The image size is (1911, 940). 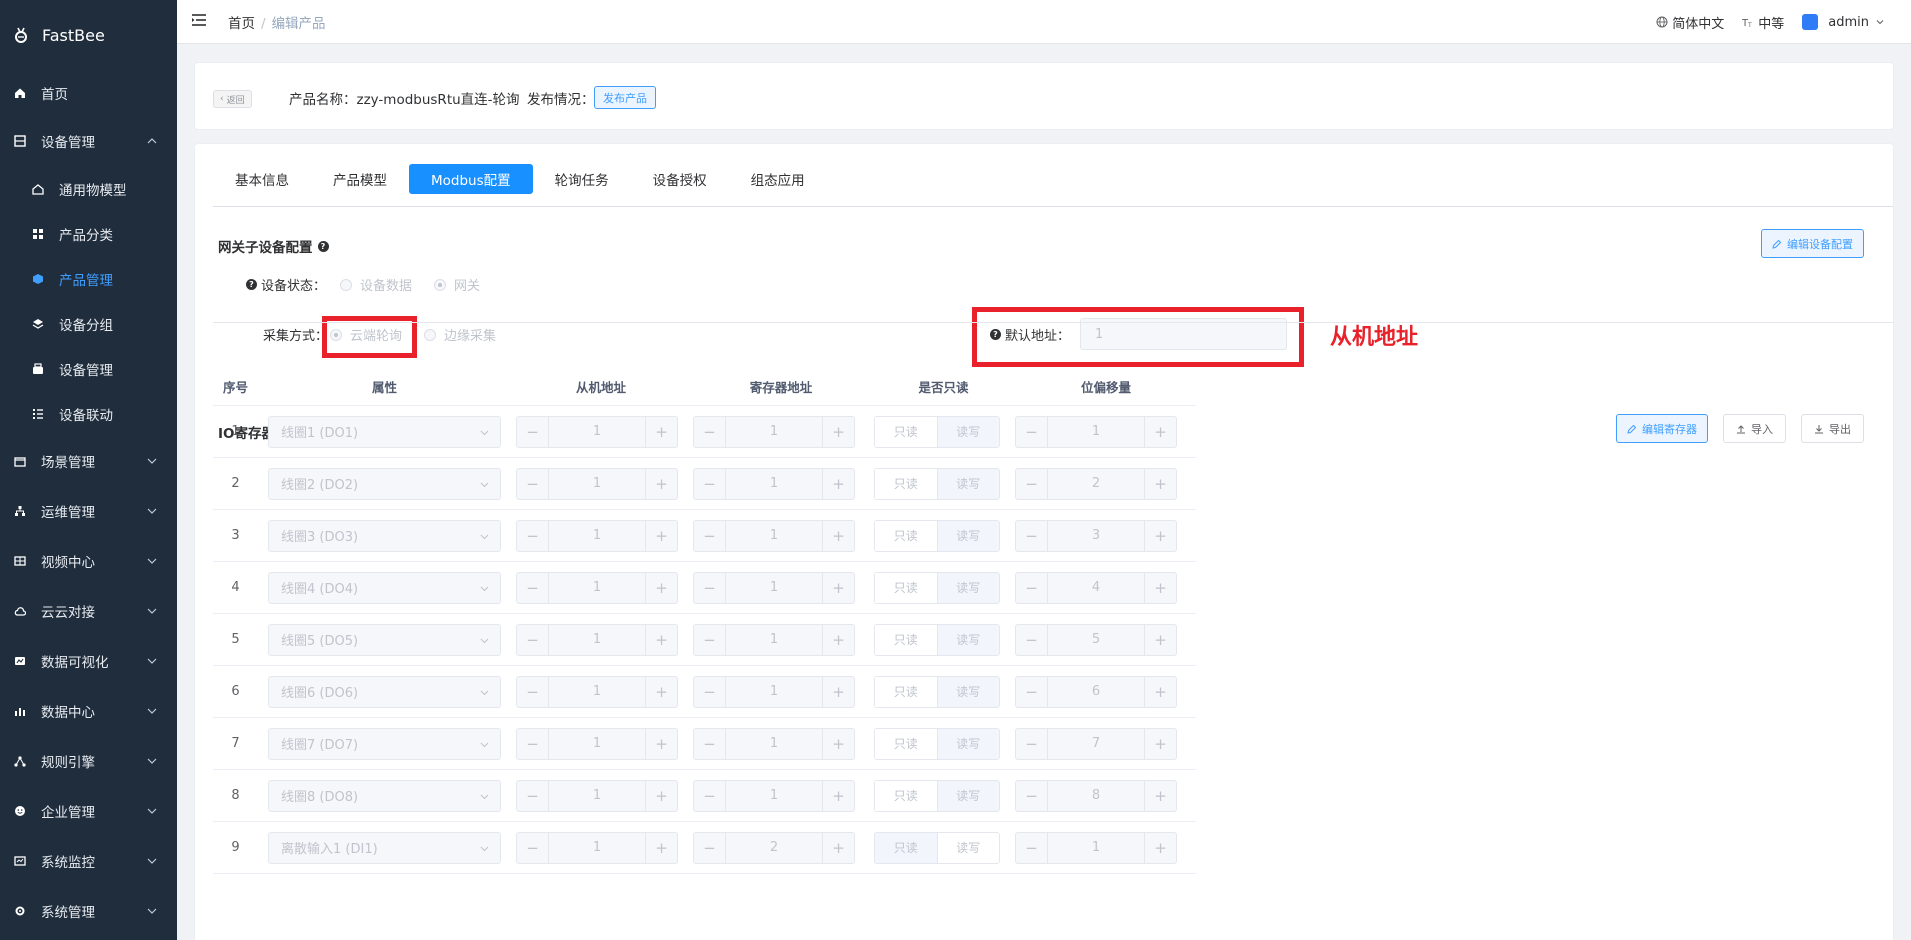 I want to click on edit-register-button: 编辑寄存器, so click(x=1662, y=428).